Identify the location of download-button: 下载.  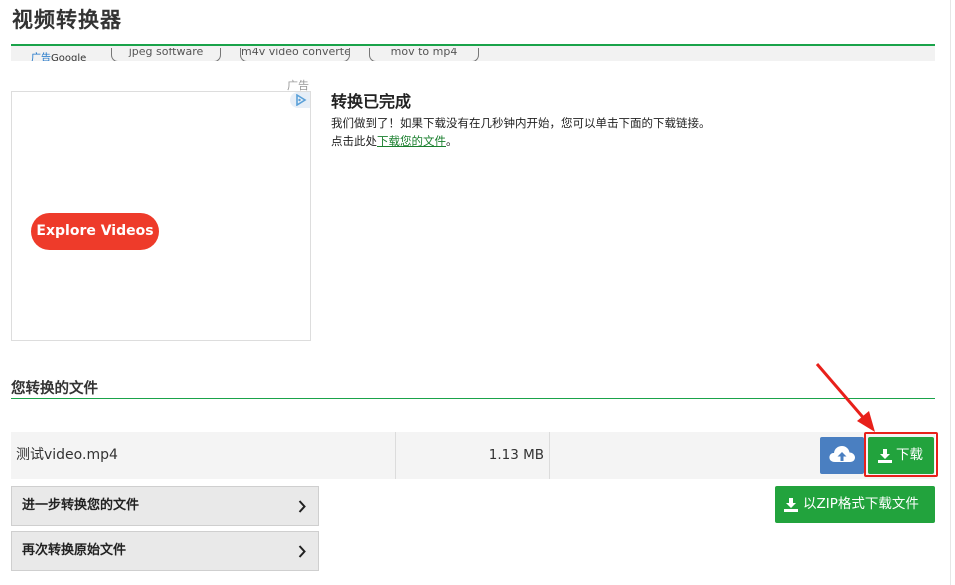
(901, 455).